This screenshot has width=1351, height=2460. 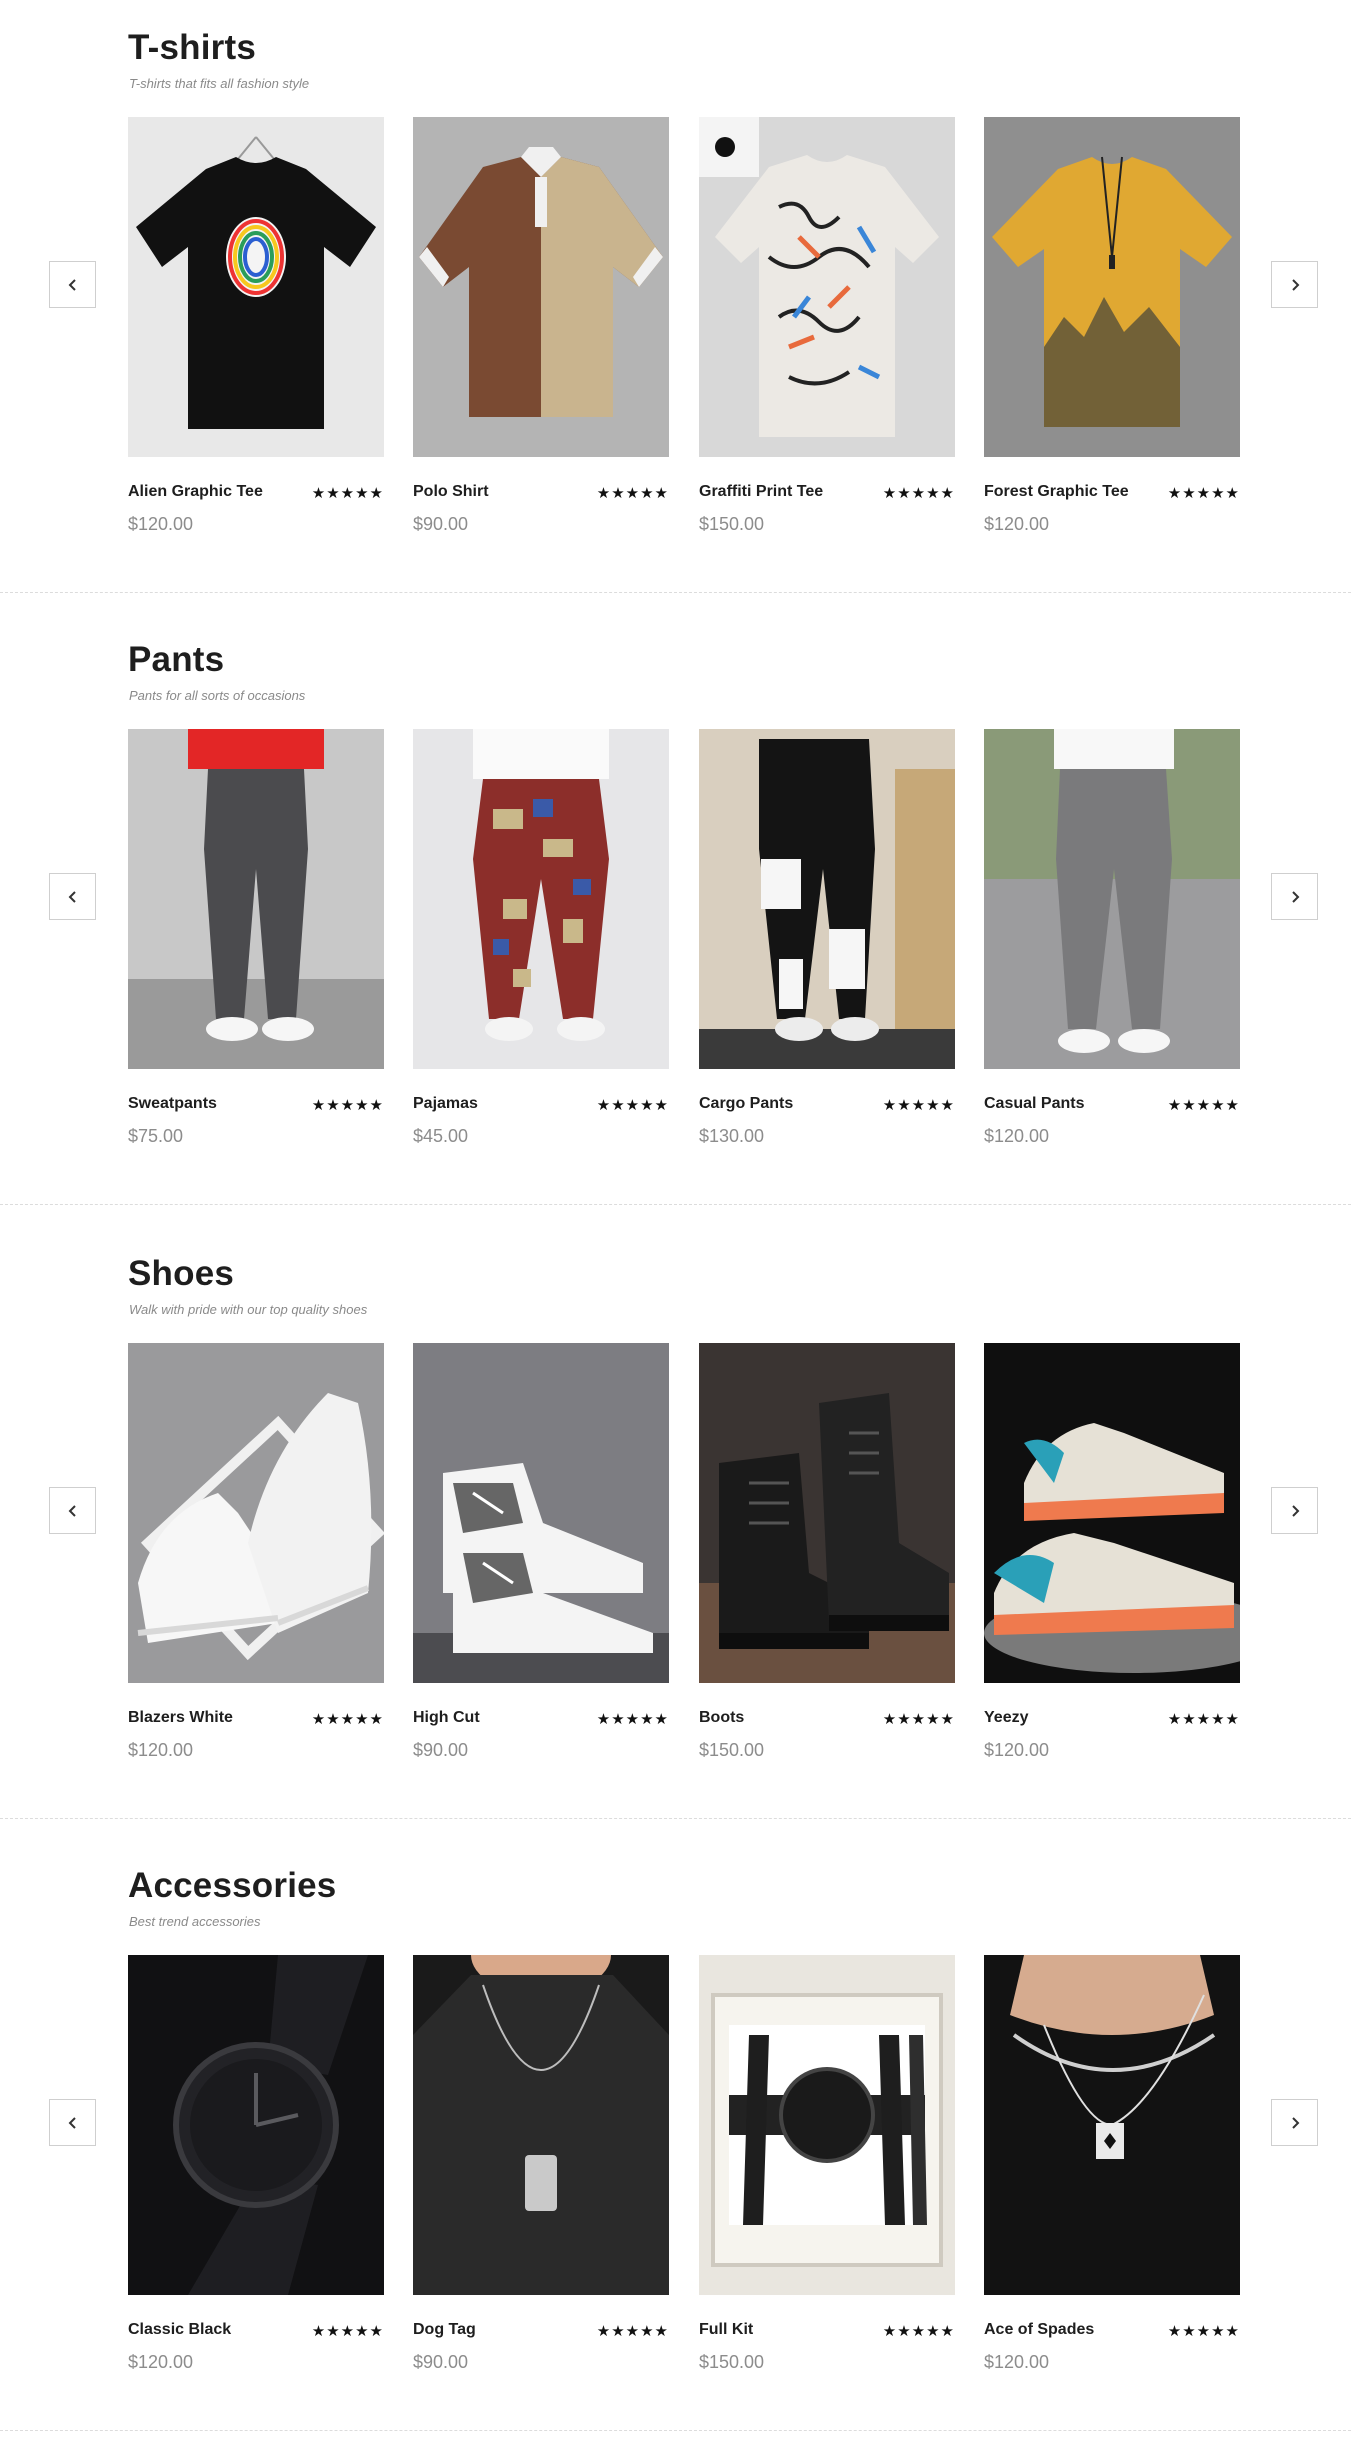 I want to click on product-name: Full Kit, so click(x=726, y=2330).